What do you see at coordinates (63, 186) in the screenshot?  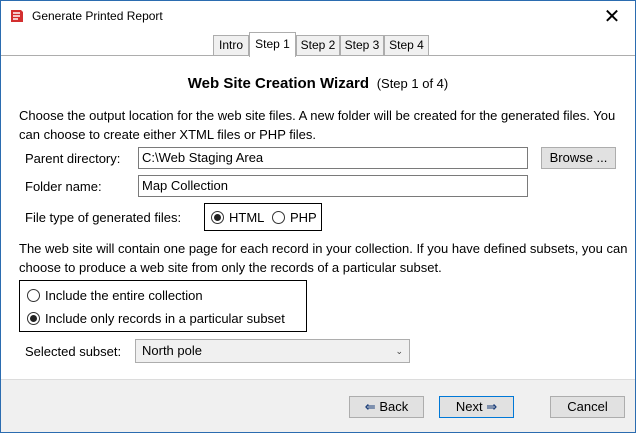 I see `folder-name-label: Folder name:` at bounding box center [63, 186].